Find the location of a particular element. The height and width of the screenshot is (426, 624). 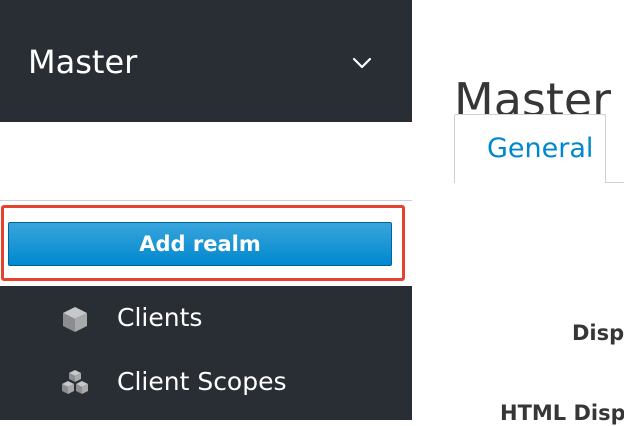

chevron-down-icon is located at coordinates (362, 63).